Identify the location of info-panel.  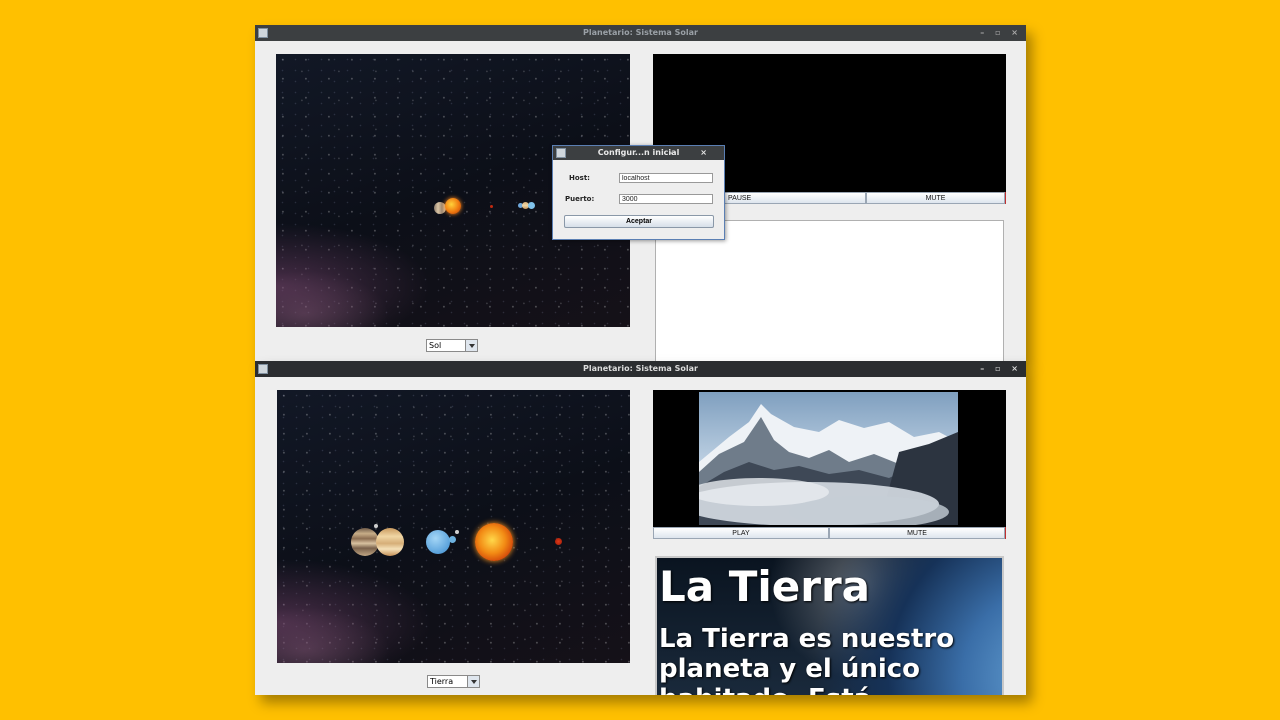
(829, 290).